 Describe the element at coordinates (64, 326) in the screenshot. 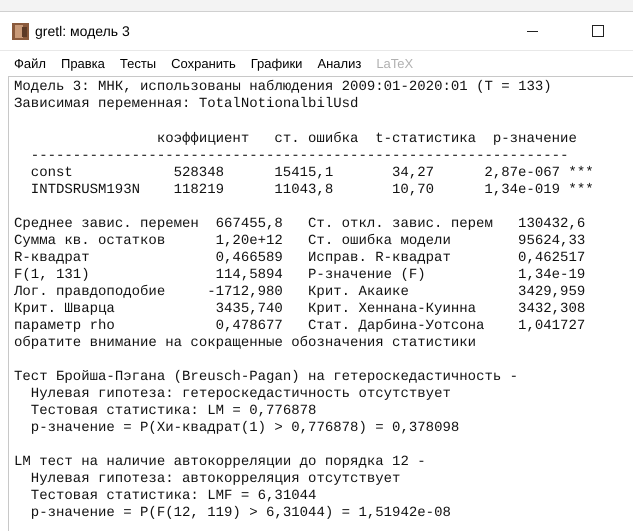

I see `stat-label: параметр rho` at that location.